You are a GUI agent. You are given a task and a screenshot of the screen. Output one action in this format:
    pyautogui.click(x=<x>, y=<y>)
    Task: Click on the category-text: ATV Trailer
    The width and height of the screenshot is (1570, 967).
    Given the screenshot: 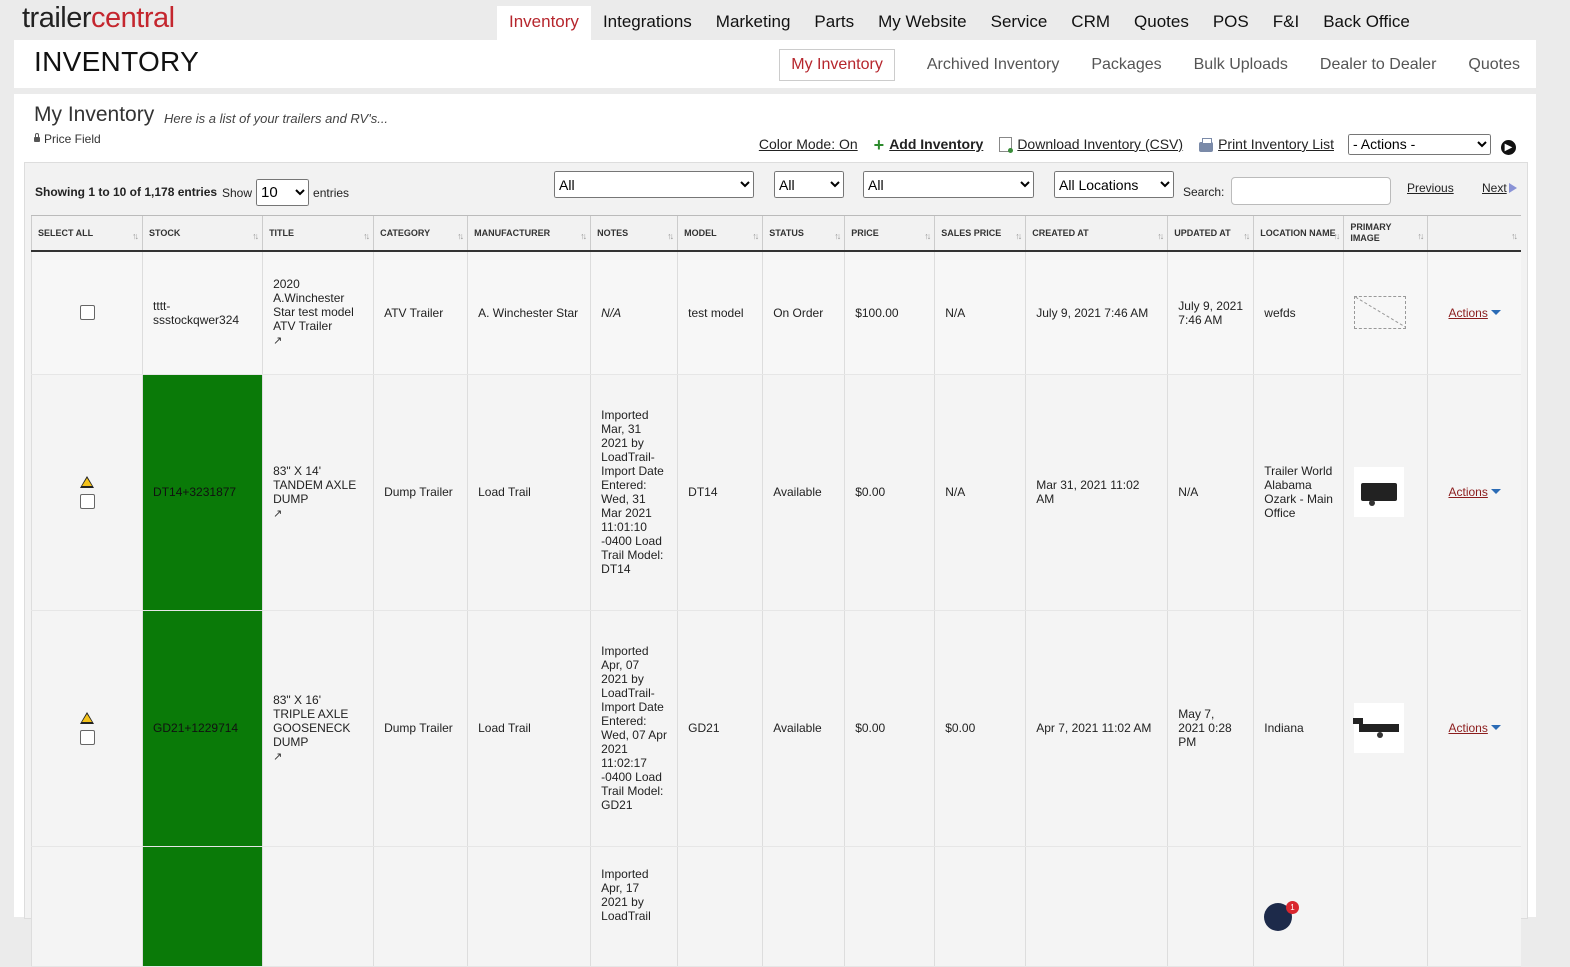 What is the action you would take?
    pyautogui.click(x=414, y=312)
    